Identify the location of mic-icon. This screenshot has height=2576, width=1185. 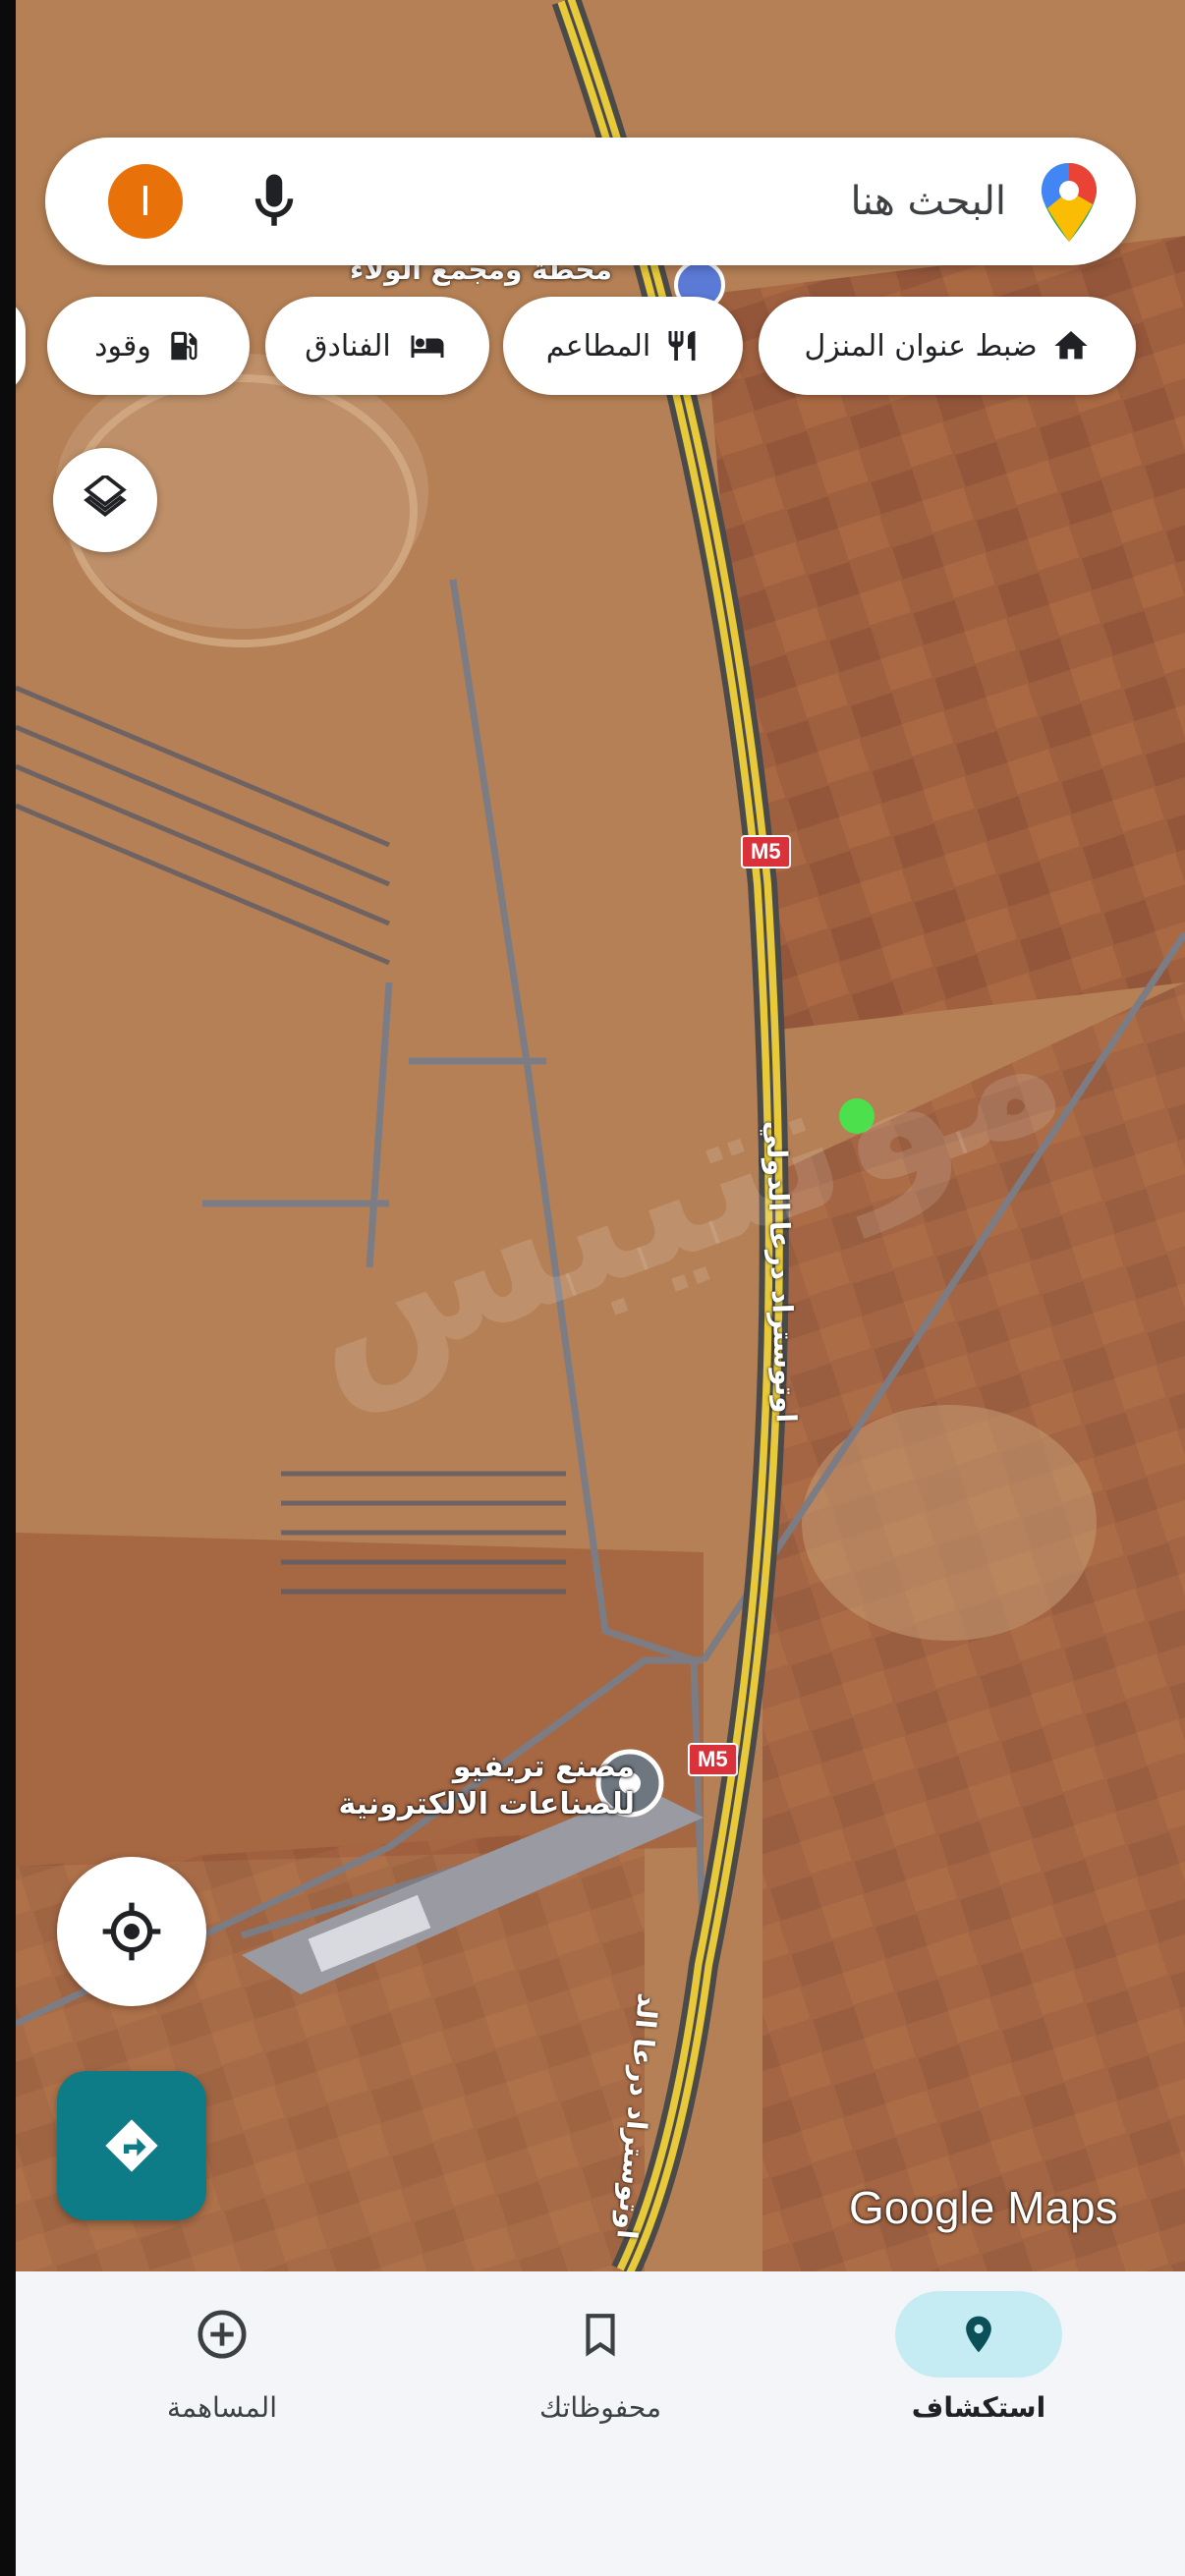
(275, 201).